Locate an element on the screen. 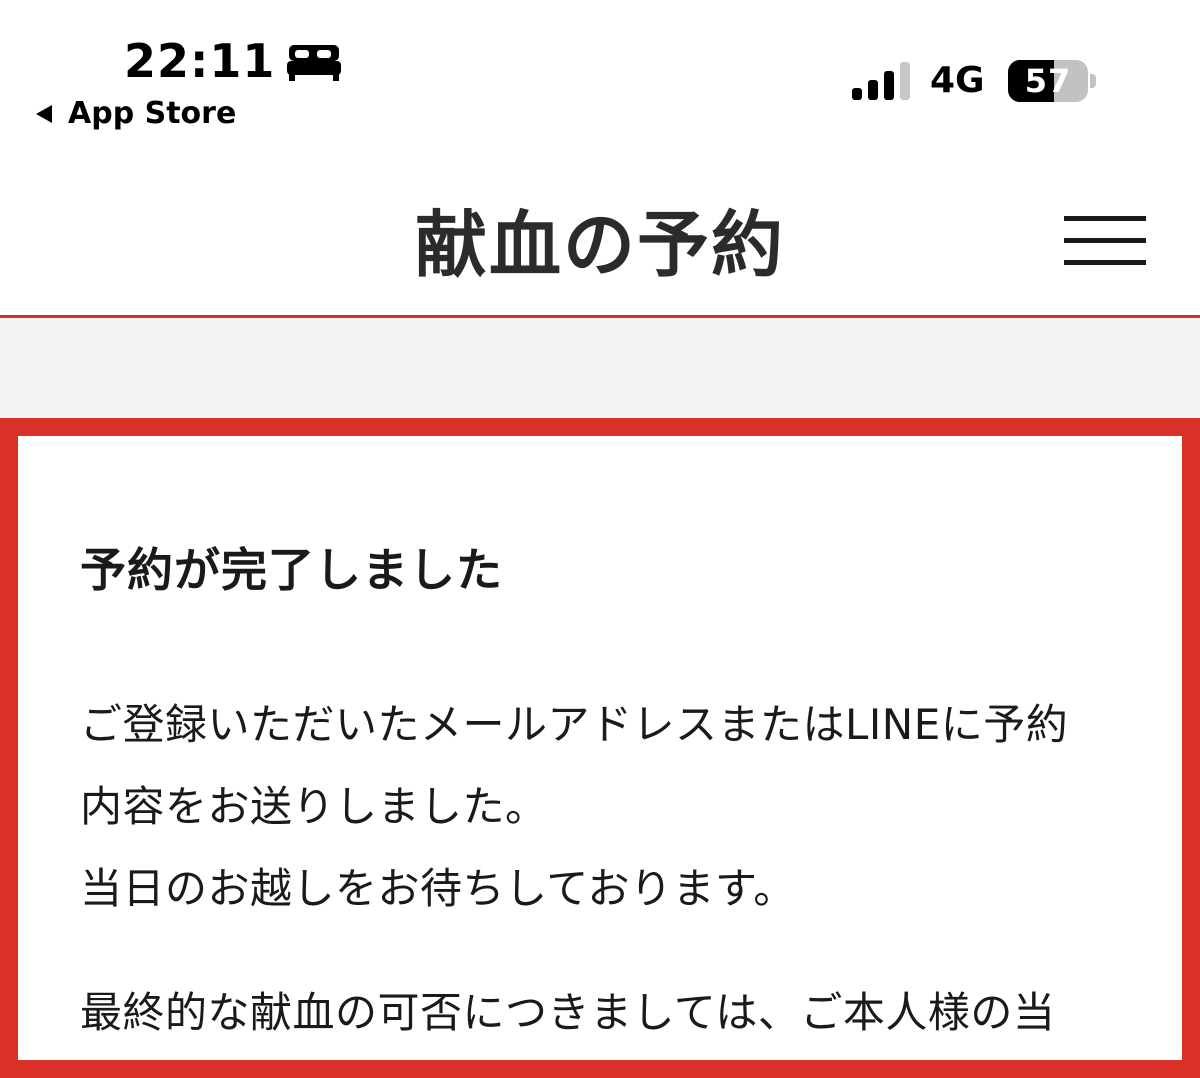  eligibility-notice: 最終的な献血の可否につきましては、ご本人様の当 is located at coordinates (568, 1012).